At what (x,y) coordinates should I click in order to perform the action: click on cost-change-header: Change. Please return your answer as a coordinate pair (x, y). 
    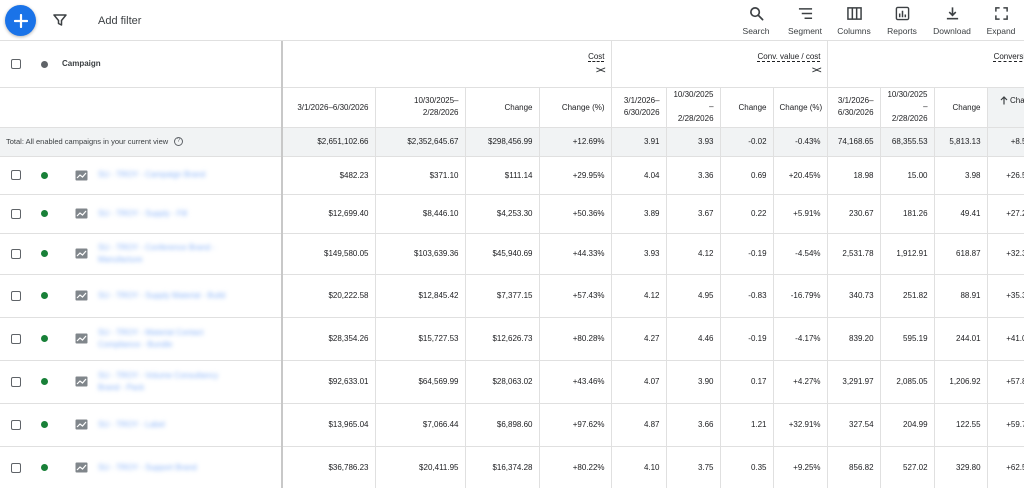
    Looking at the image, I should click on (501, 107).